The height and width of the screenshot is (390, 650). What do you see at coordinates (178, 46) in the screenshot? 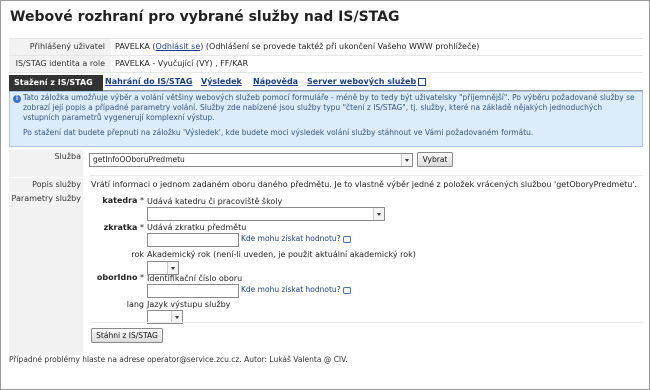
I see `logout-link: Odhlásit se` at bounding box center [178, 46].